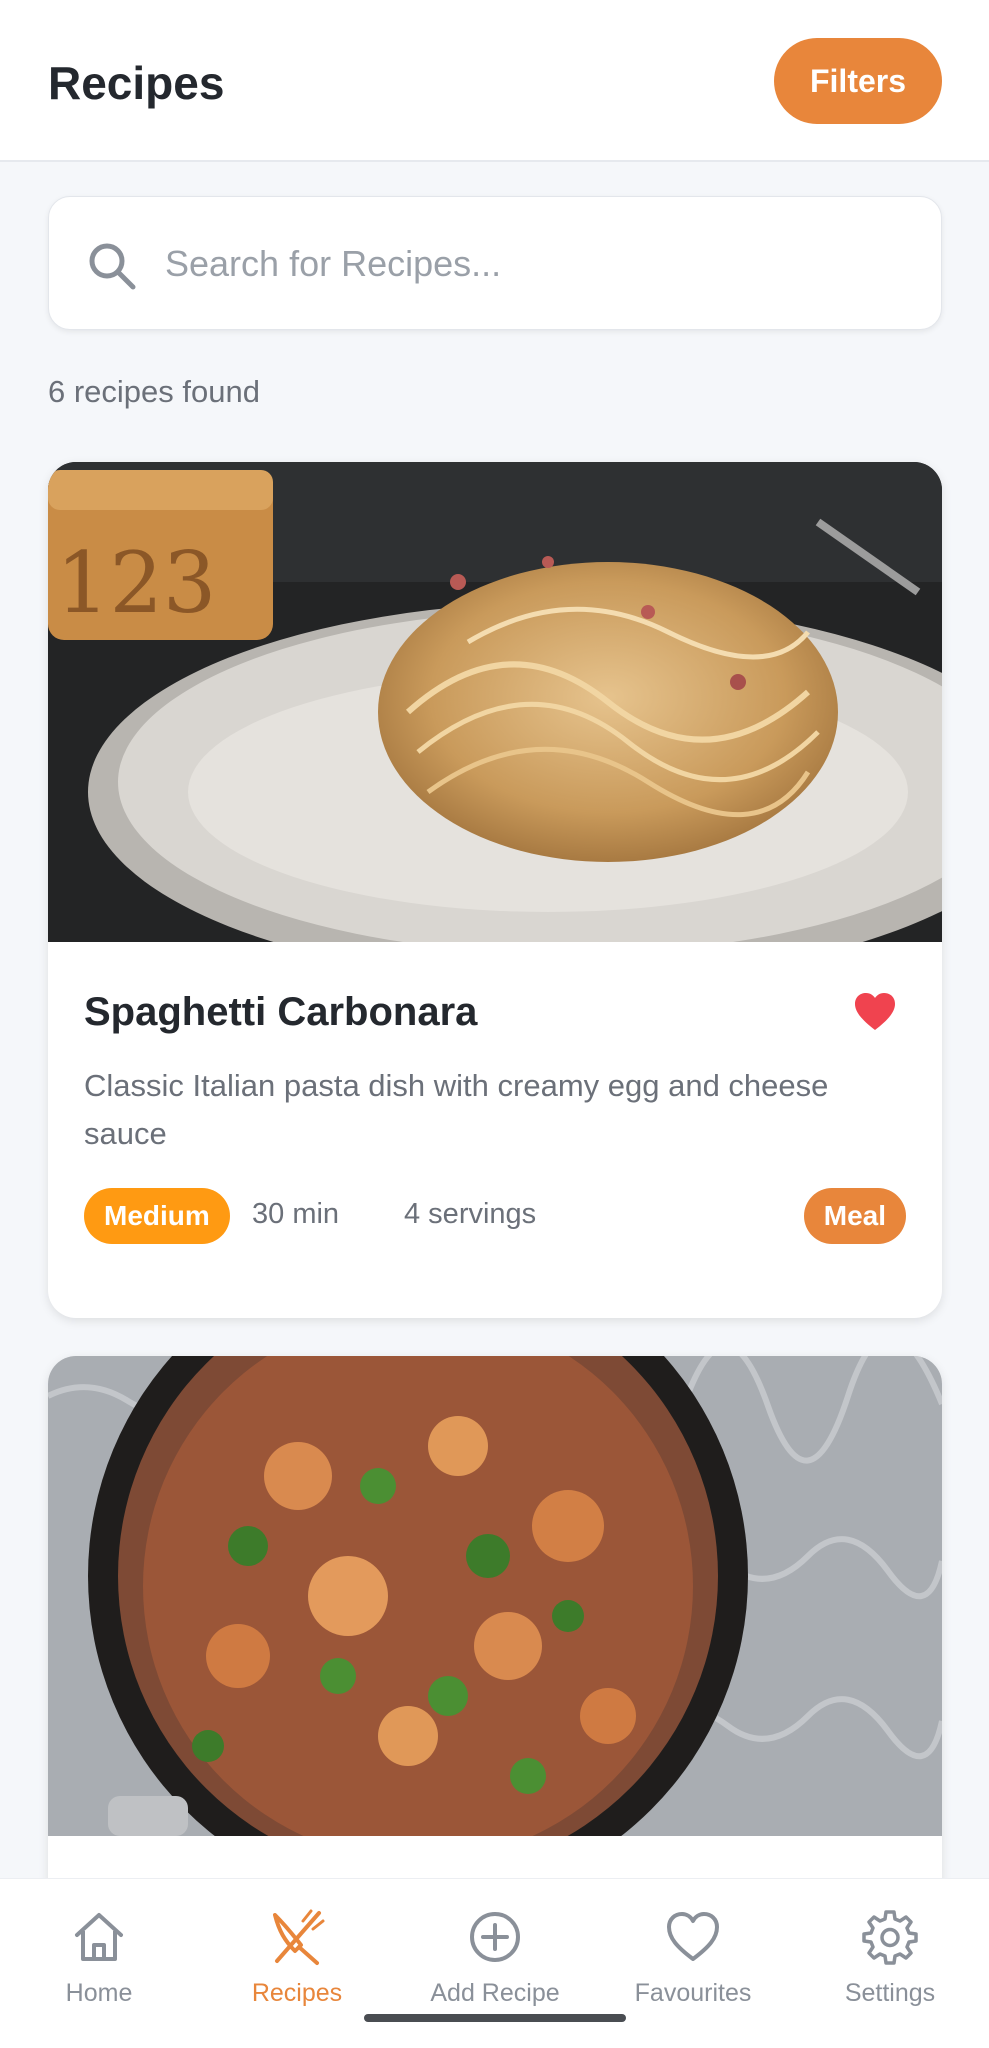 Image resolution: width=989 pixels, height=2048 pixels. What do you see at coordinates (875, 1012) in the screenshot?
I see `heart-icon` at bounding box center [875, 1012].